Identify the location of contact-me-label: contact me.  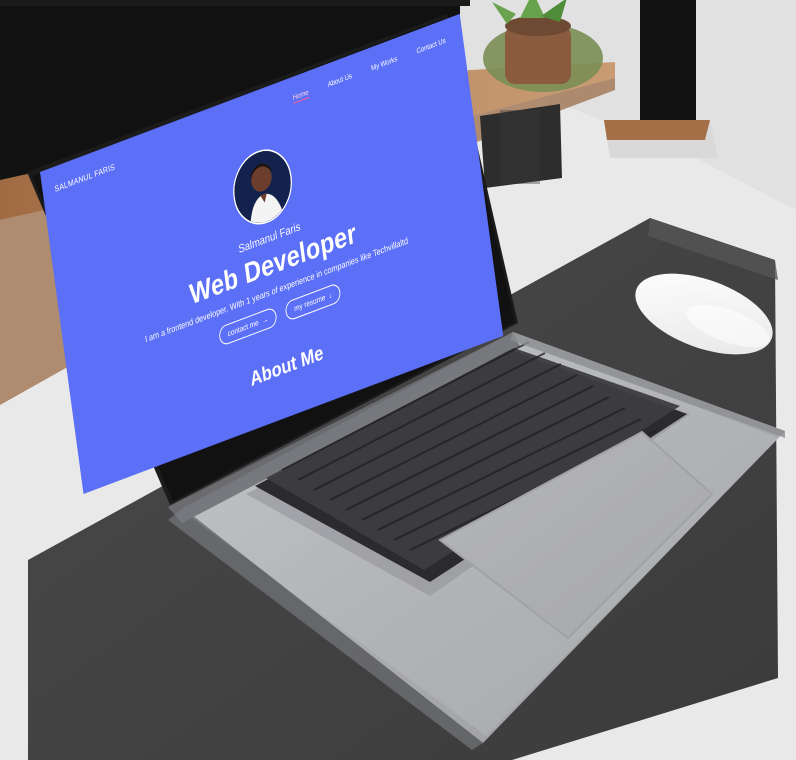
(243, 328).